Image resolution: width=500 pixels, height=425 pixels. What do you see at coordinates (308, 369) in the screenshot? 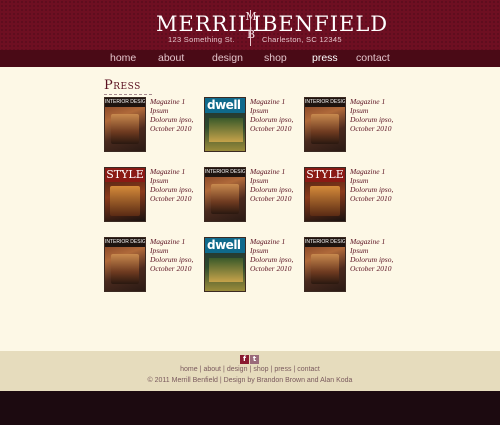
I see `footer-link-contact: contact` at bounding box center [308, 369].